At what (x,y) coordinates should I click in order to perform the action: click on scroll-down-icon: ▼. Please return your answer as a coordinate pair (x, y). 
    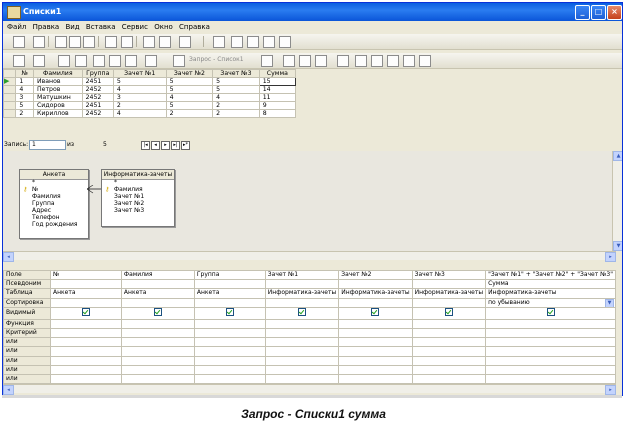
    Looking at the image, I should click on (617, 246).